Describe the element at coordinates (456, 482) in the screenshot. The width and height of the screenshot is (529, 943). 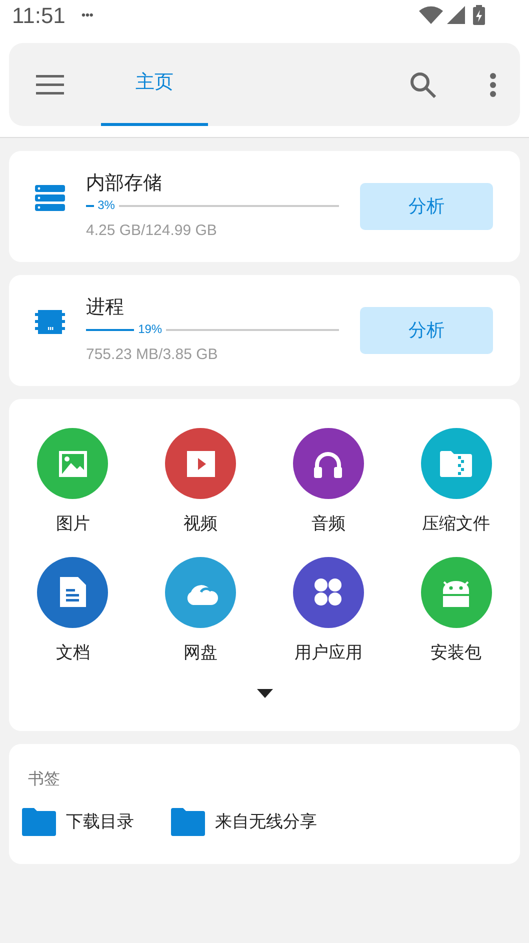
I see `category-item: 压缩文件` at that location.